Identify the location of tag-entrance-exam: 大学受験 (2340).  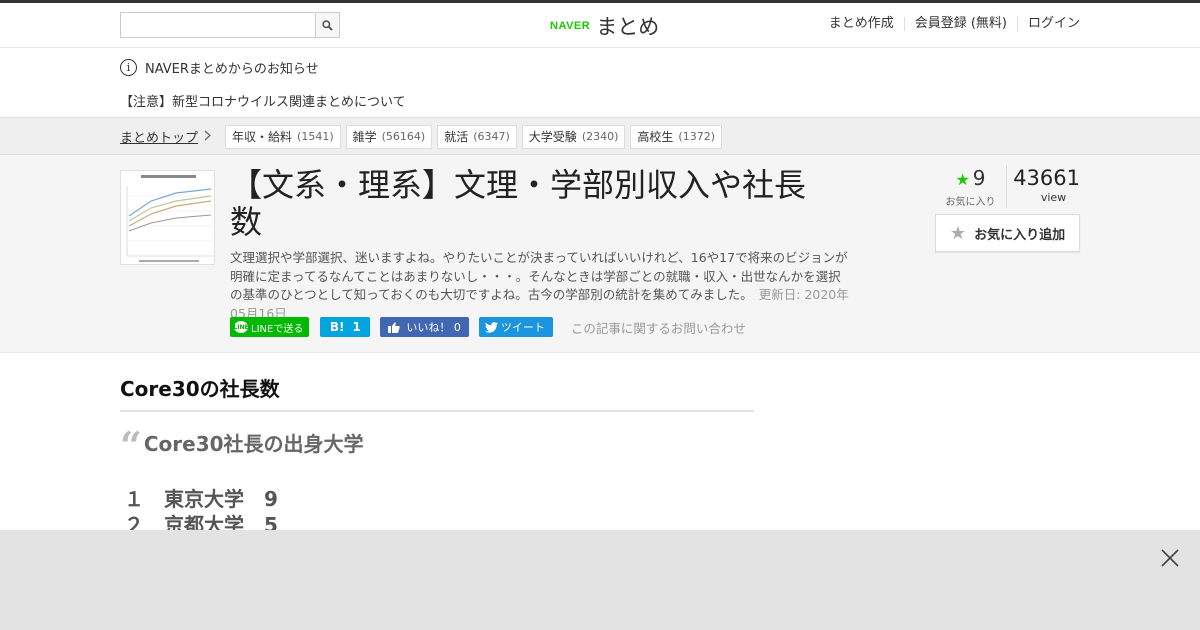
(573, 136).